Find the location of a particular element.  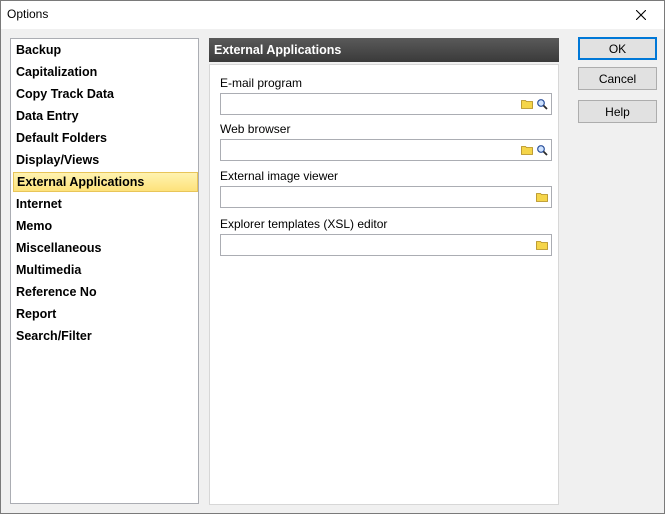

category-item-default-folders: Default Folders is located at coordinates (105, 138).